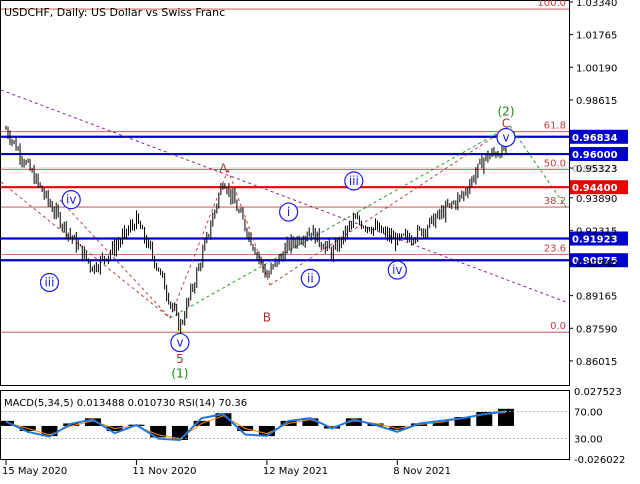  Describe the element at coordinates (596, 199) in the screenshot. I see `price-tick-label: 0.93890` at that location.